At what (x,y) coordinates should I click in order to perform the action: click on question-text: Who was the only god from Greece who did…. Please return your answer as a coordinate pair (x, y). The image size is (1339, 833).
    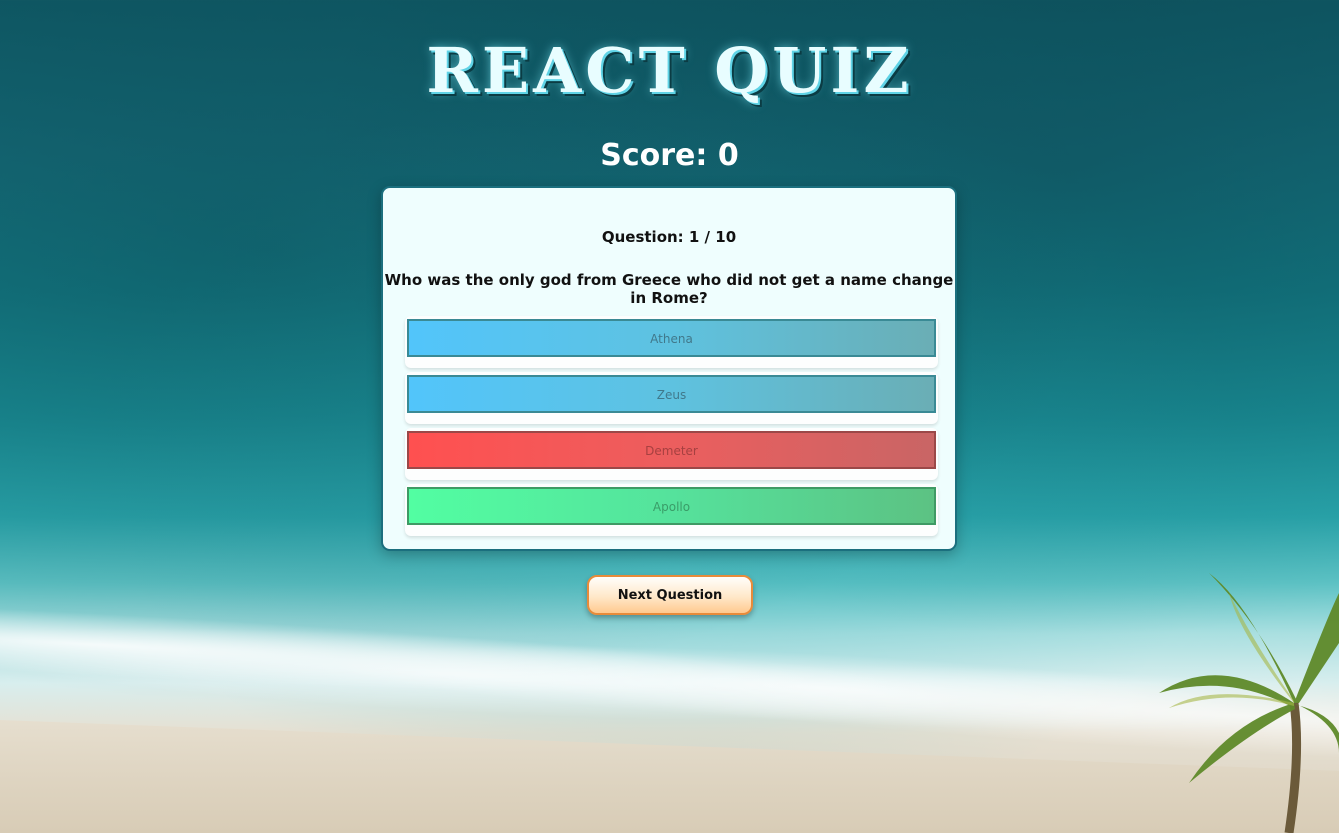
    Looking at the image, I should click on (669, 289).